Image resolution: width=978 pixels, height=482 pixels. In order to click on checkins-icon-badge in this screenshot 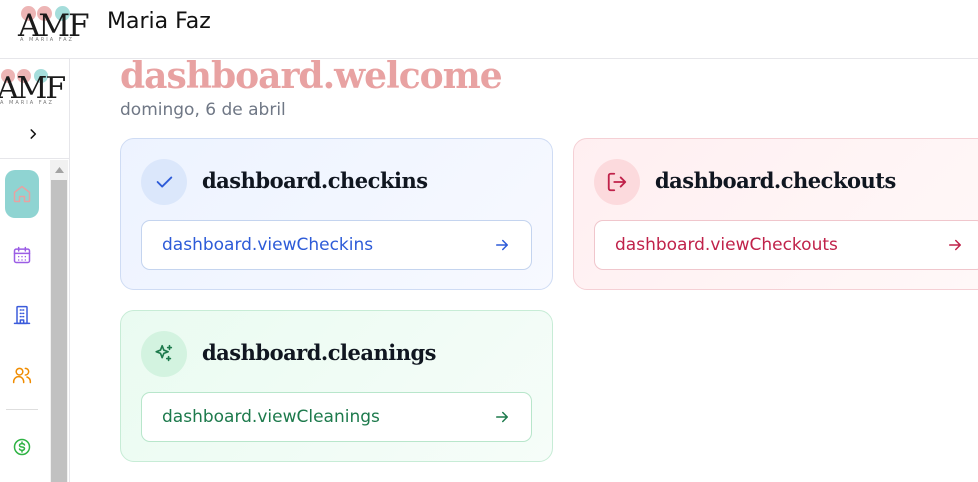, I will do `click(164, 182)`.